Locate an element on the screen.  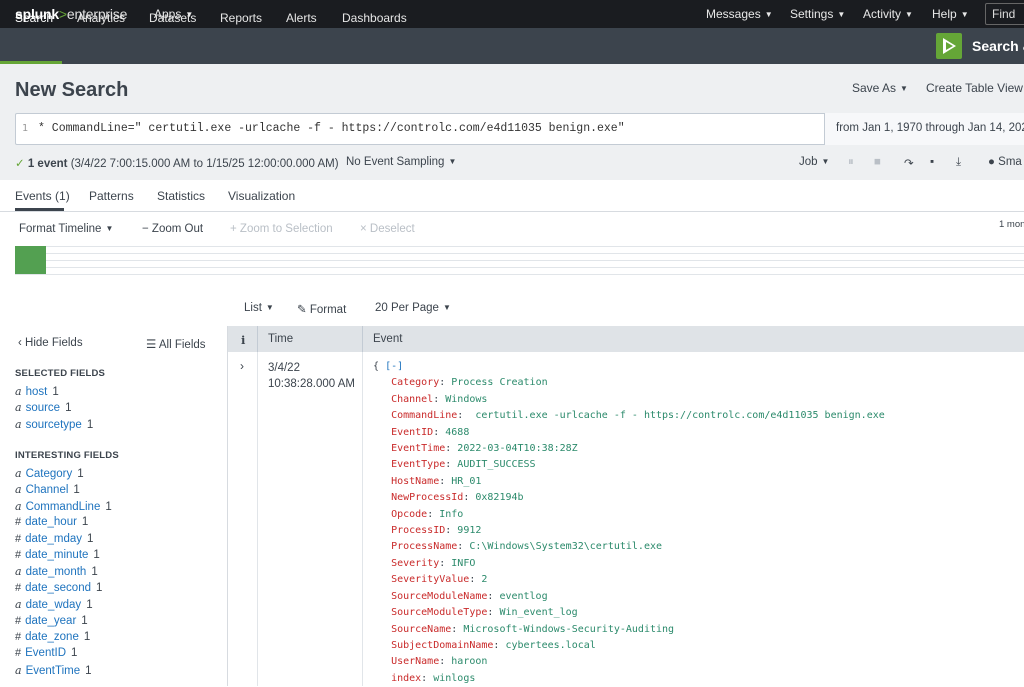
event-field-value: 4688 is located at coordinates (457, 432).